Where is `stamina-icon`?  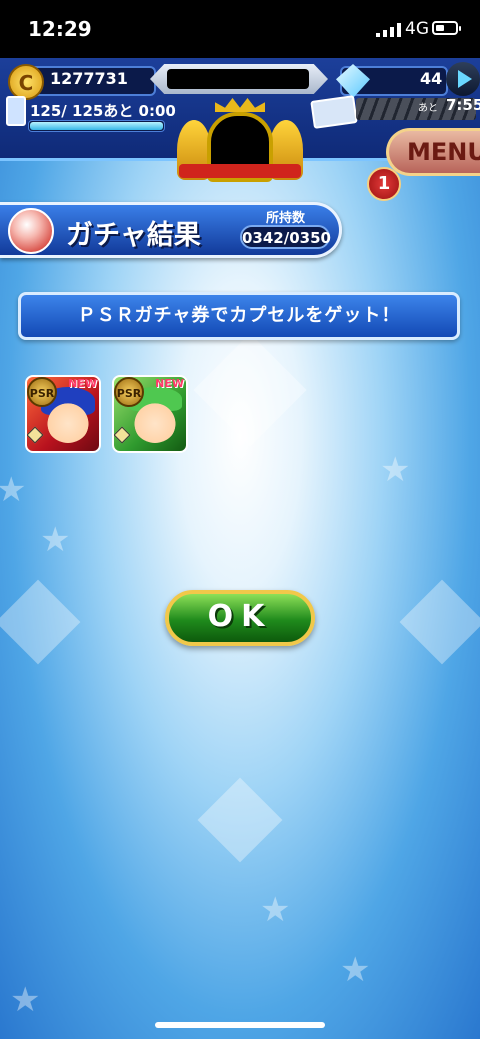 stamina-icon is located at coordinates (16, 111).